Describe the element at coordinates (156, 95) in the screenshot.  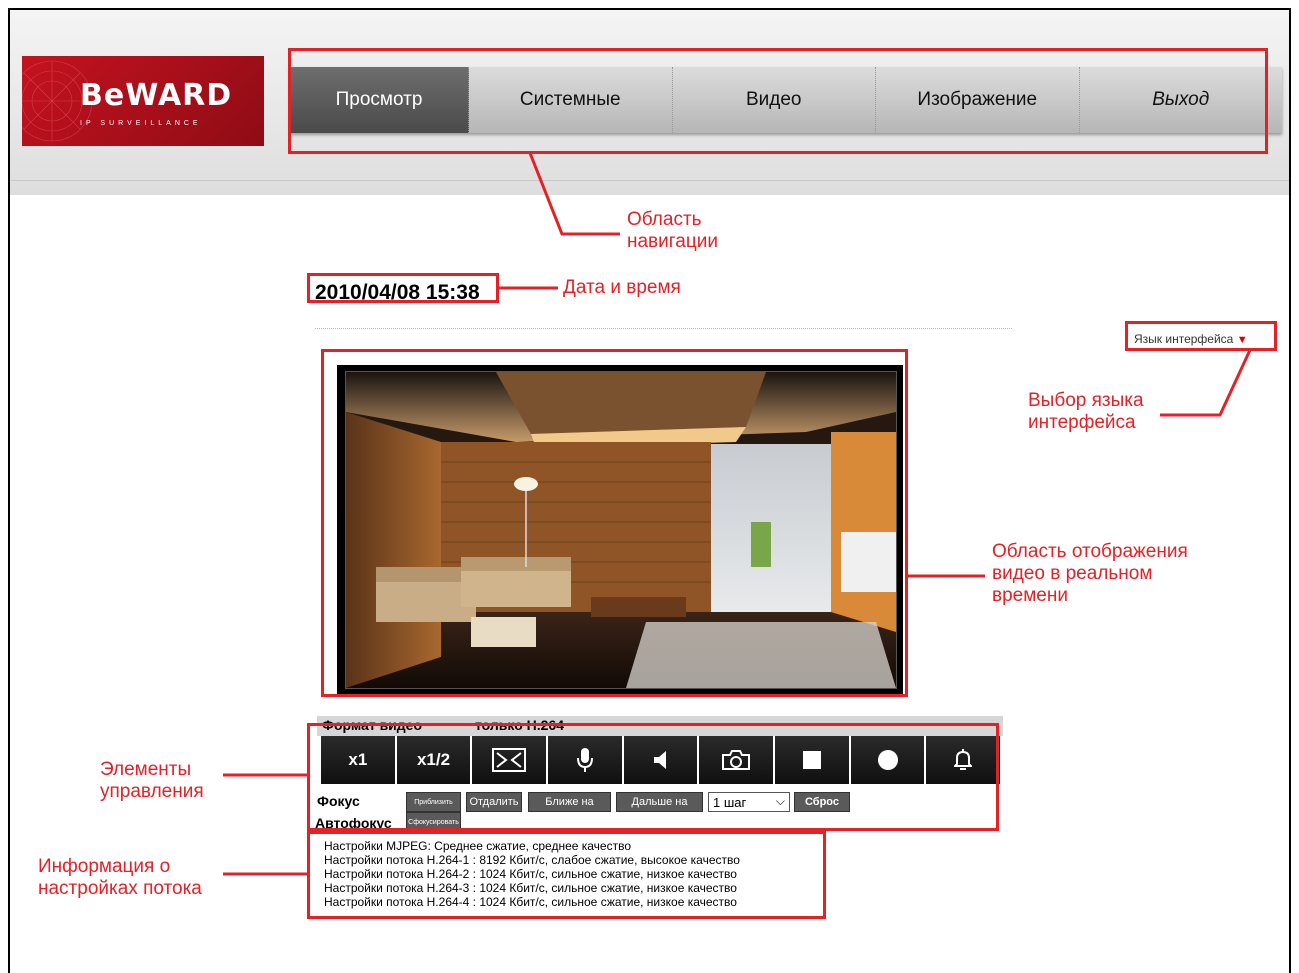
I see `logo-text: BeWARD` at that location.